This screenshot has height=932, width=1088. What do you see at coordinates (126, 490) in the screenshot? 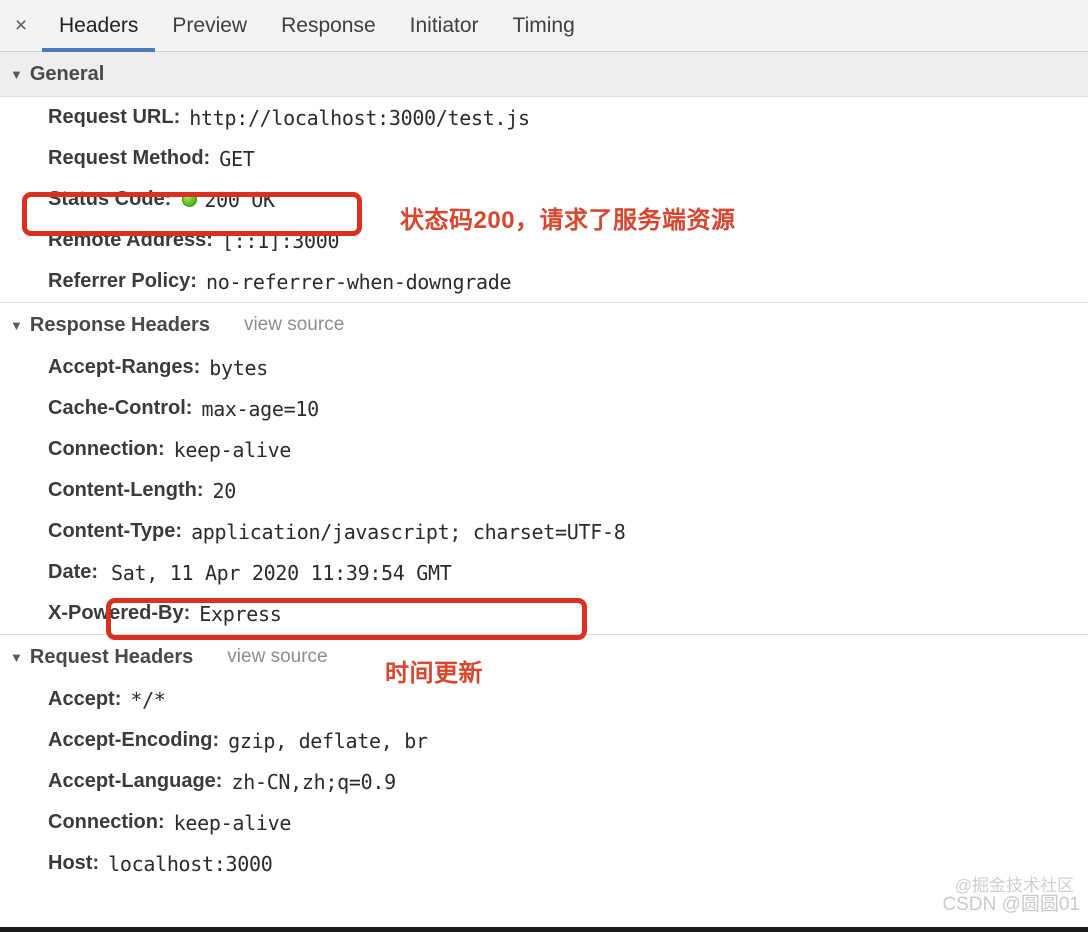
I see `header-name: Content-Length:` at bounding box center [126, 490].